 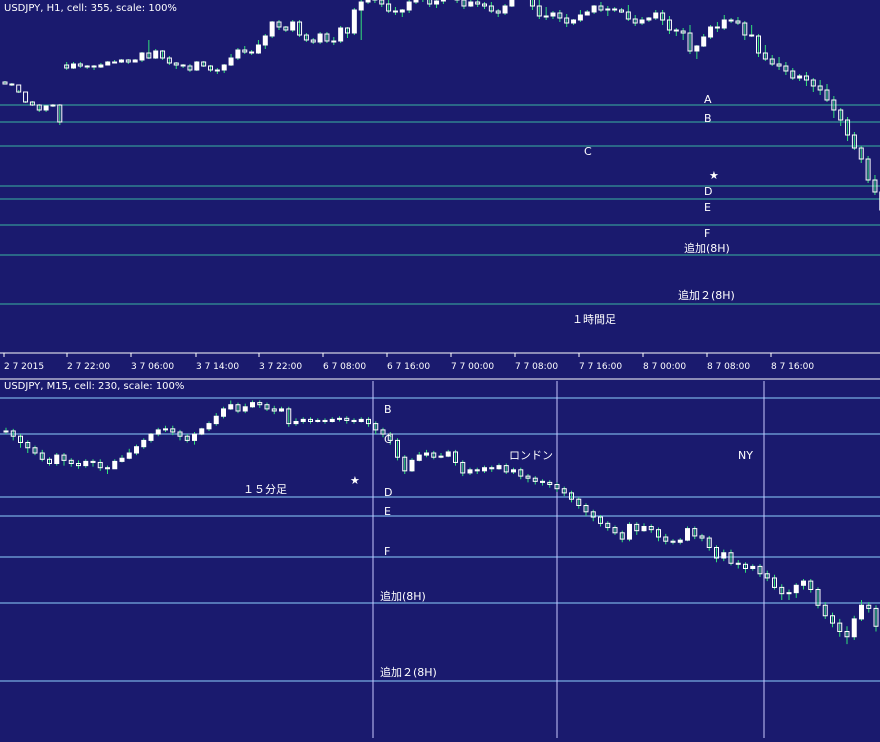 I want to click on top-time-label-1: 2 7 22:00, so click(x=88, y=367).